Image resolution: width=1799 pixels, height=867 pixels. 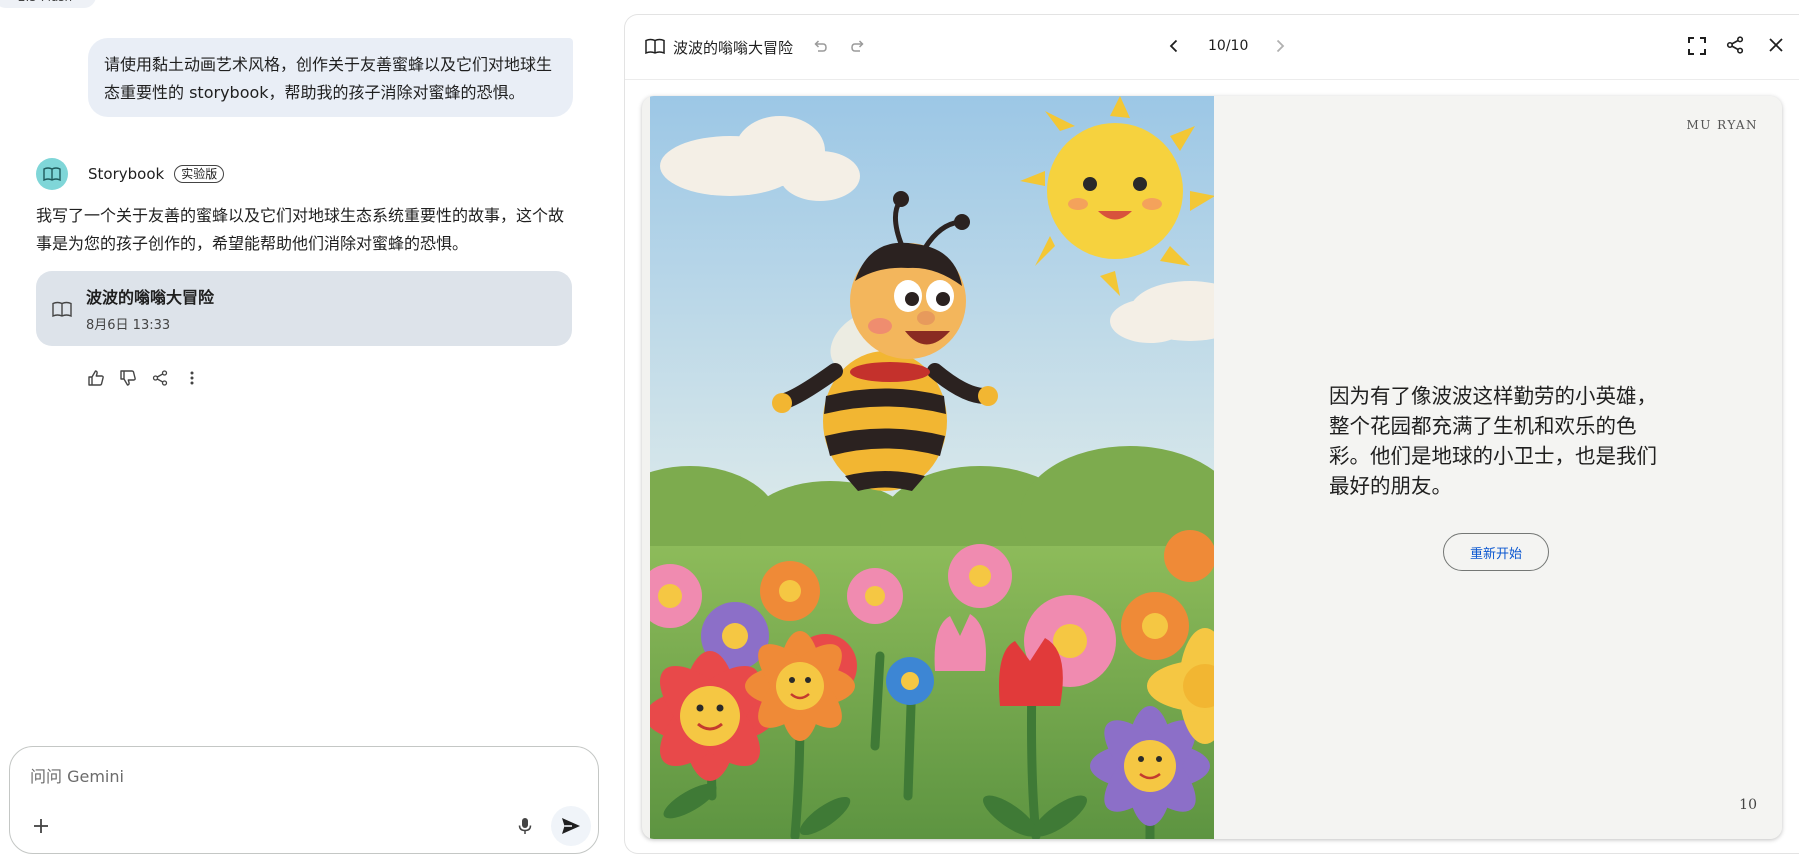 I want to click on previous-page-icon, so click(x=1174, y=46).